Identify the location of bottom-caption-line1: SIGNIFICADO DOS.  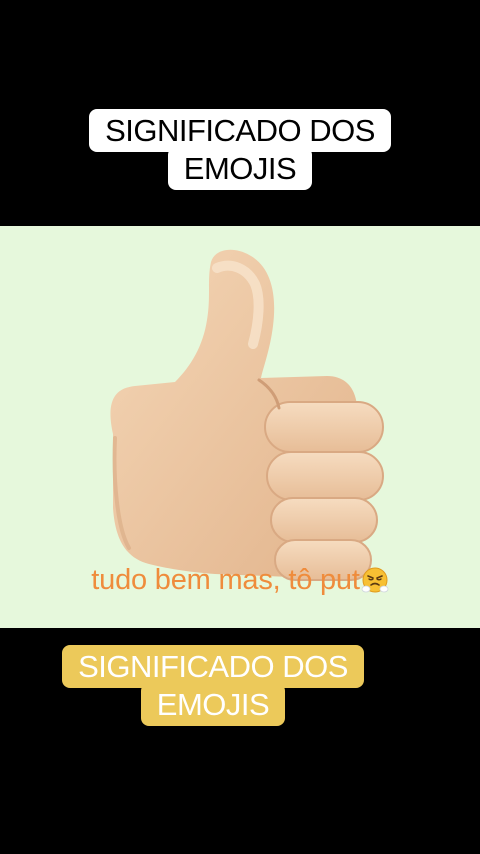
(213, 666).